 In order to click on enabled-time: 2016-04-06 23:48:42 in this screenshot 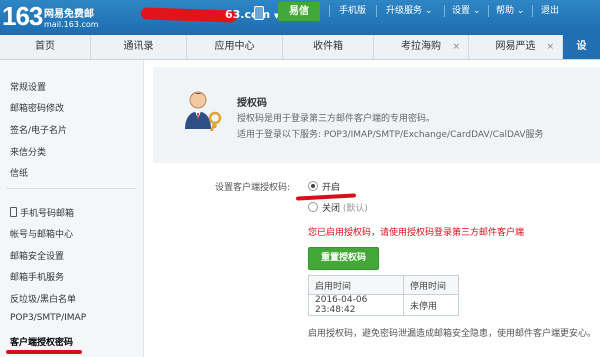, I will do `click(356, 305)`.